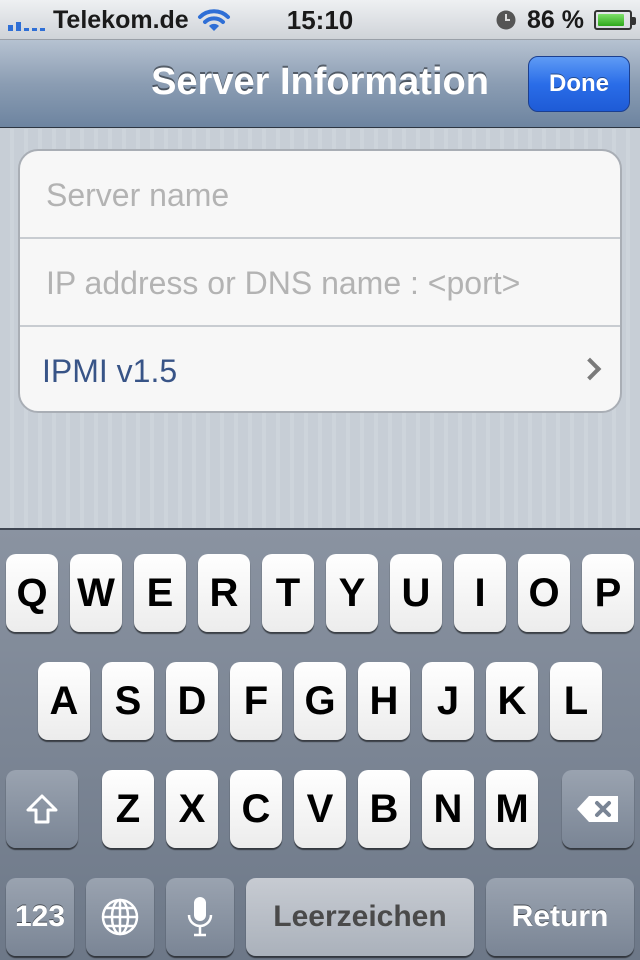 Image resolution: width=640 pixels, height=960 pixels. Describe the element at coordinates (384, 701) in the screenshot. I see `key-h: H` at that location.